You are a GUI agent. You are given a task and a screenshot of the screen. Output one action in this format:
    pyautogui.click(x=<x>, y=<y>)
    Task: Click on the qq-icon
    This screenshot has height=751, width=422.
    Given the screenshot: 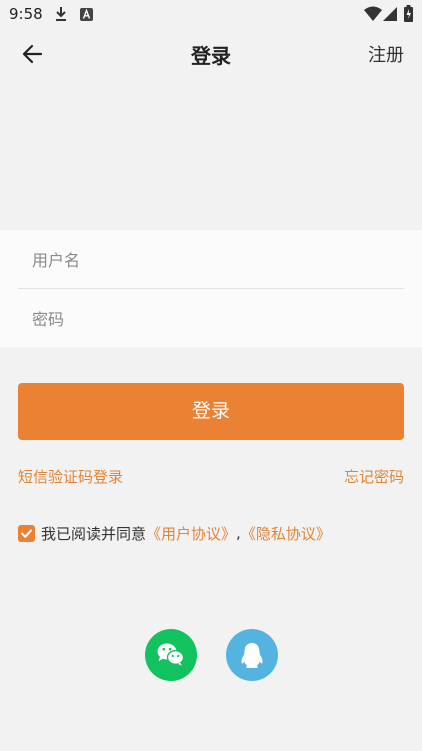 What is the action you would take?
    pyautogui.click(x=252, y=655)
    